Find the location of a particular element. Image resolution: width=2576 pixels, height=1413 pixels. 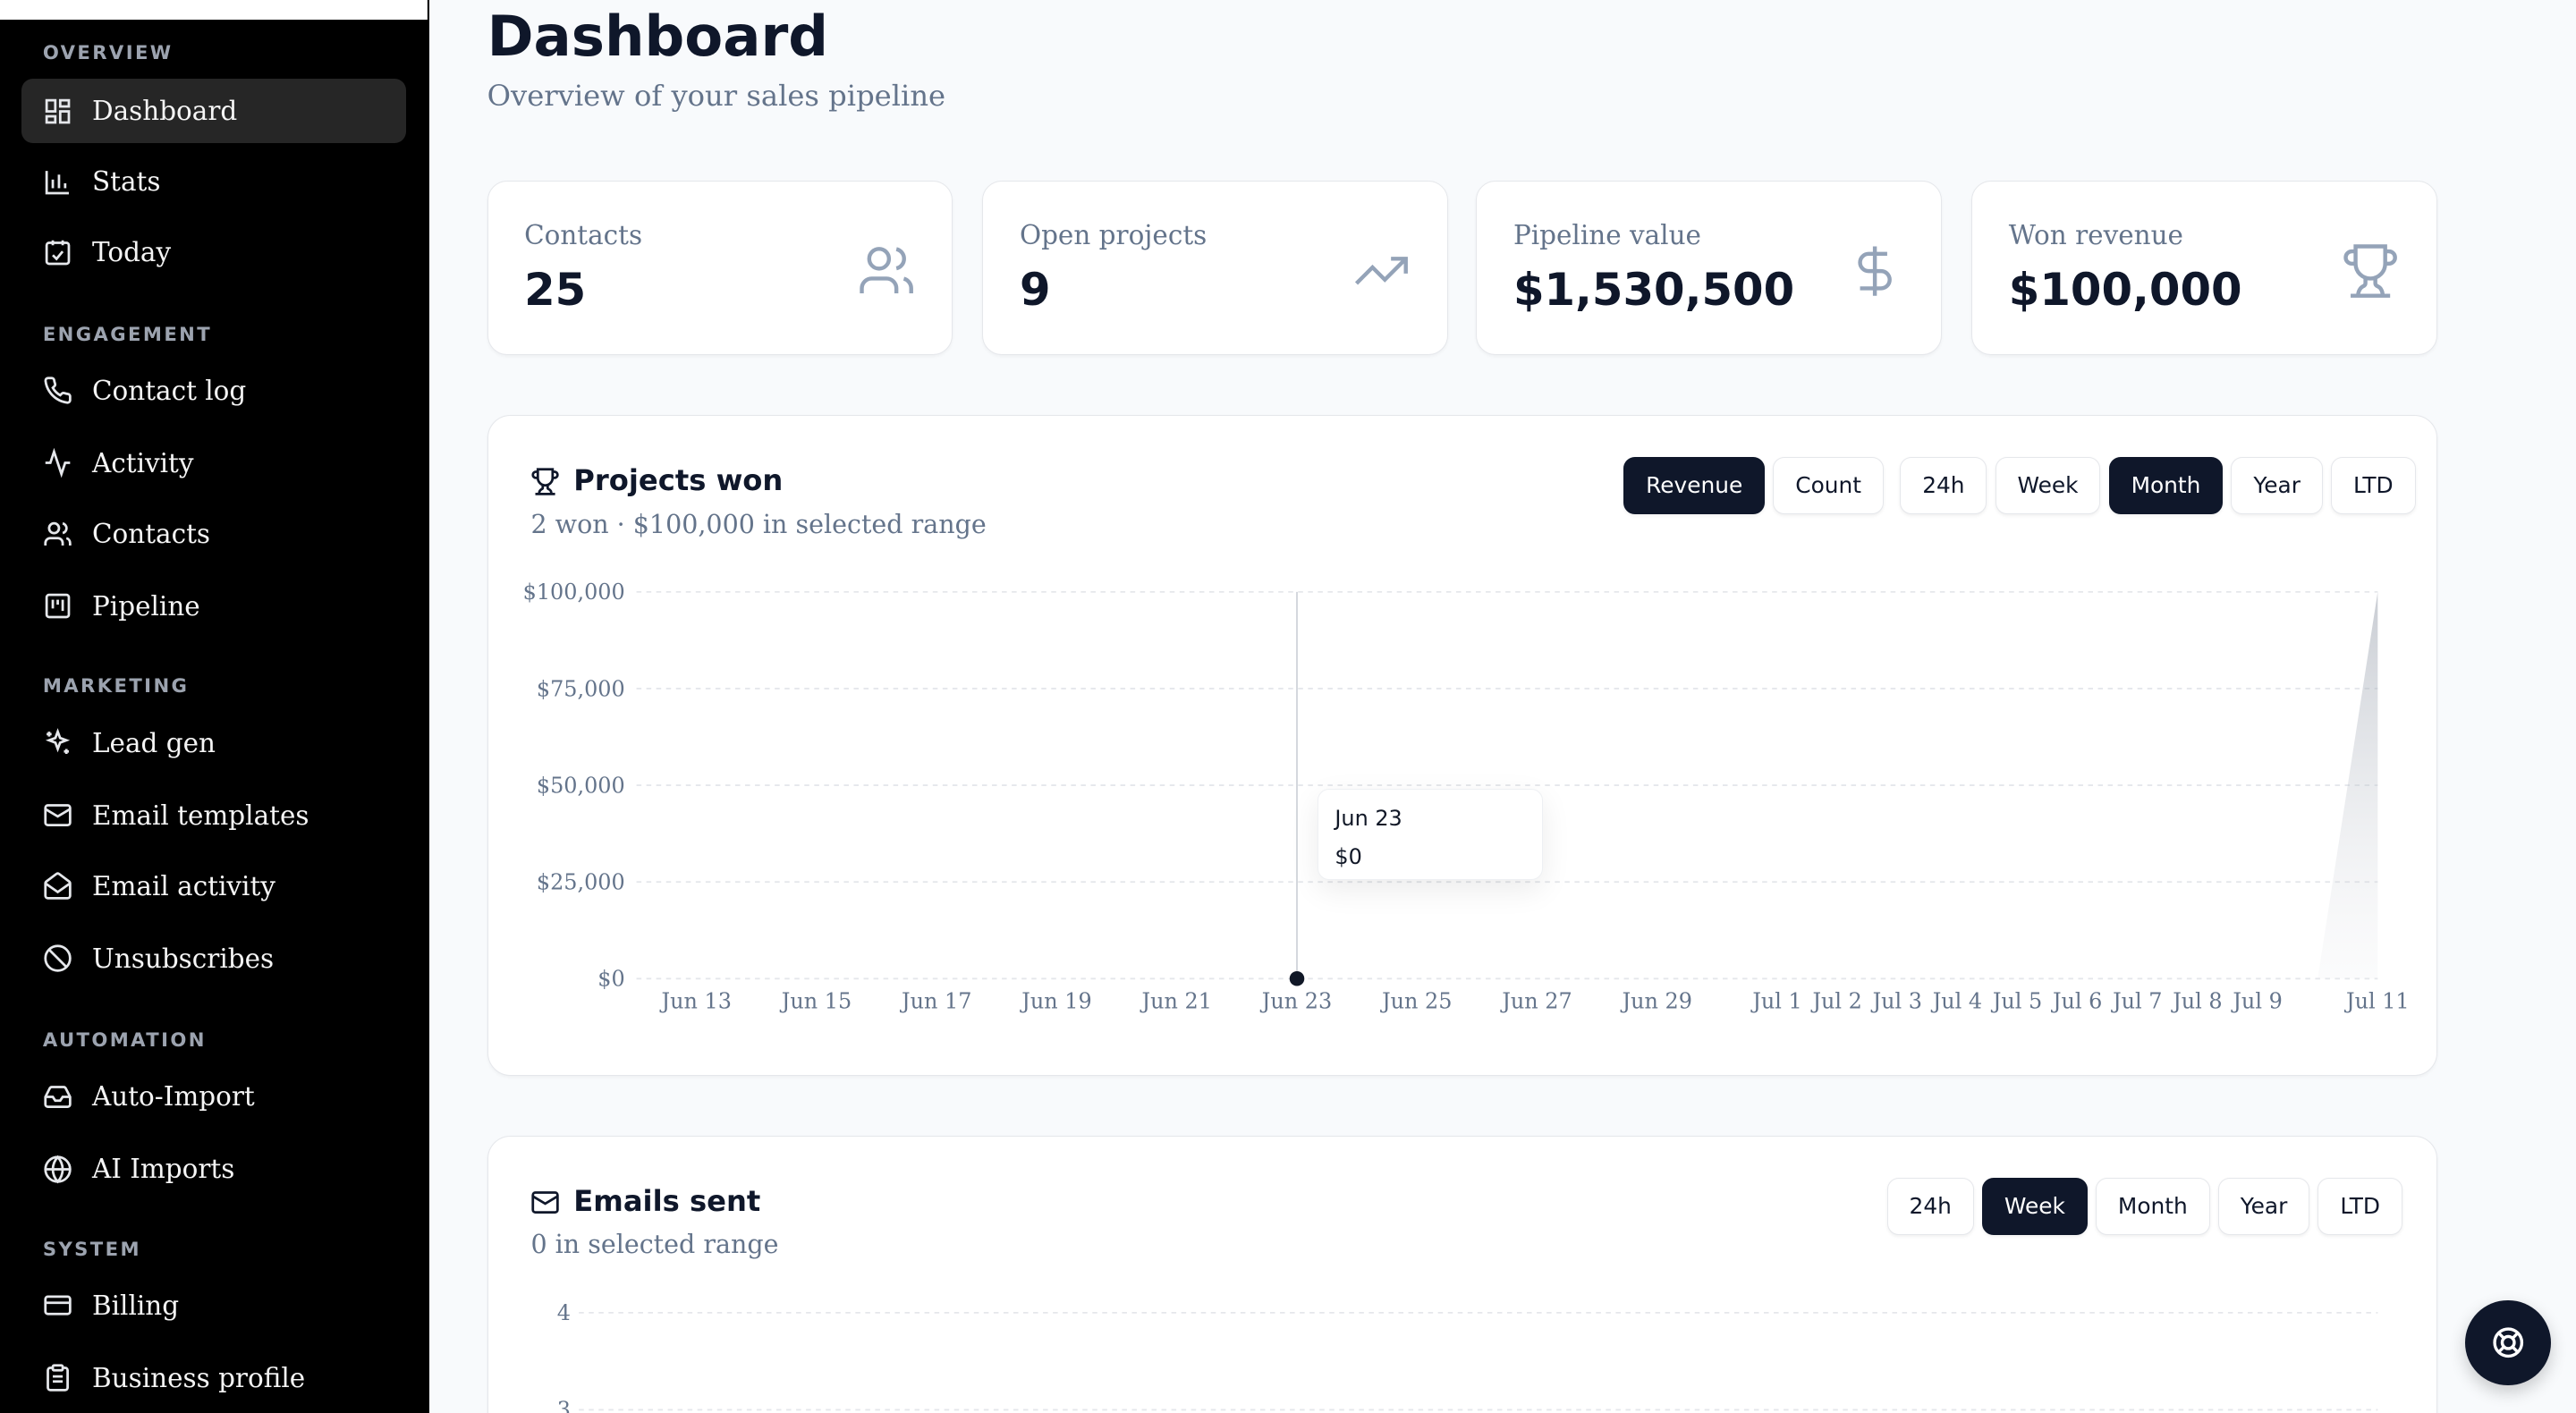

sidebar-item-label: Unsubscribes is located at coordinates (183, 958).